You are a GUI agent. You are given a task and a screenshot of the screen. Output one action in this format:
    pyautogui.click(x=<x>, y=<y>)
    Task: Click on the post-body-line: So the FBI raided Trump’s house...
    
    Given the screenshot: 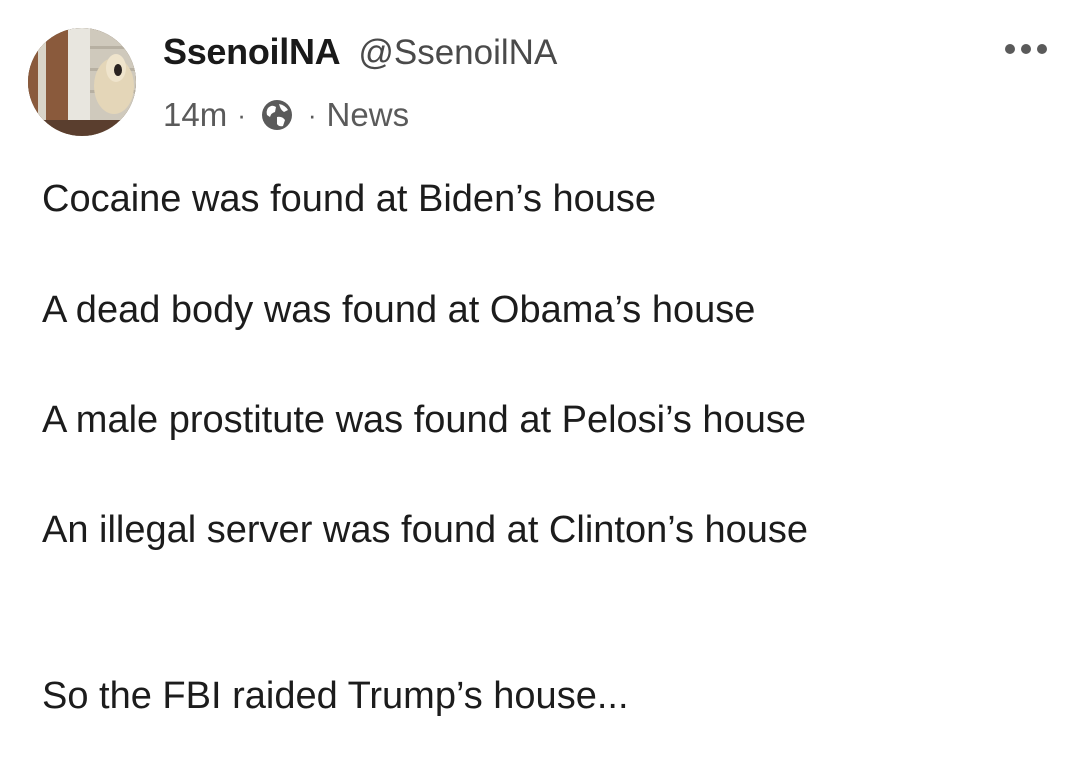 What is the action you would take?
    pyautogui.click(x=335, y=696)
    